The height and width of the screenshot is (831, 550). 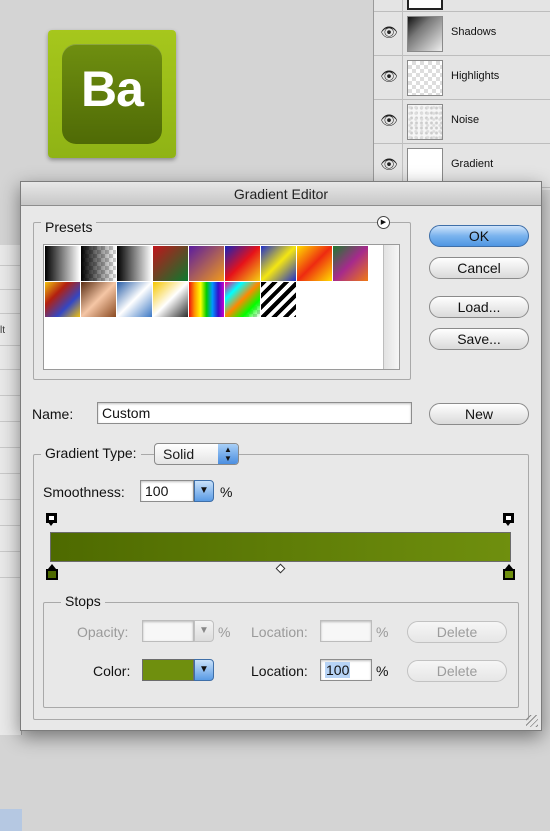 I want to click on opacity-unit: %, so click(x=224, y=632).